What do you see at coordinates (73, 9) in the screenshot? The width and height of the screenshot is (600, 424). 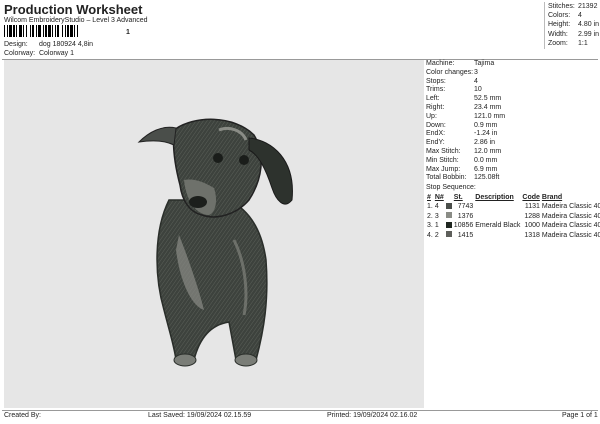 I see `page-title: Production Worksheet` at bounding box center [73, 9].